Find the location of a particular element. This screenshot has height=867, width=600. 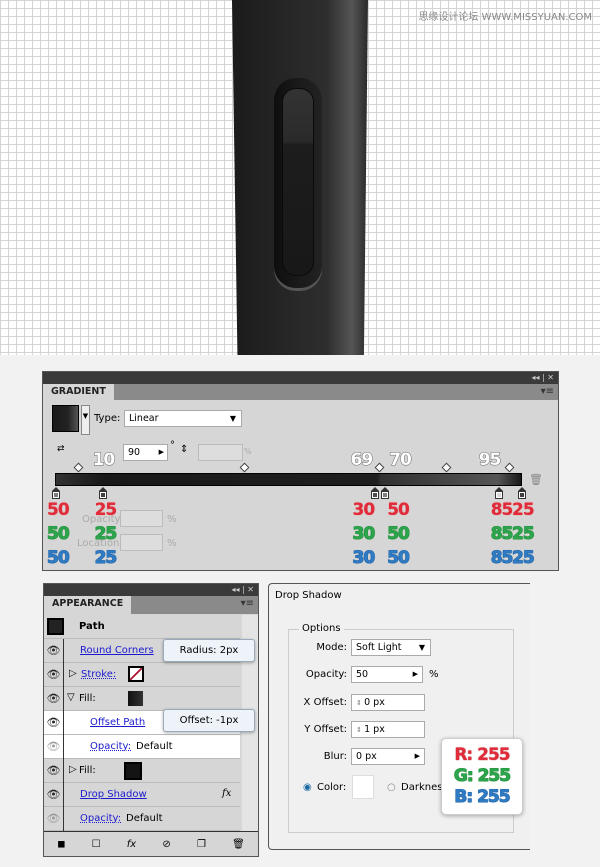

path-row: Path is located at coordinates (142, 627).